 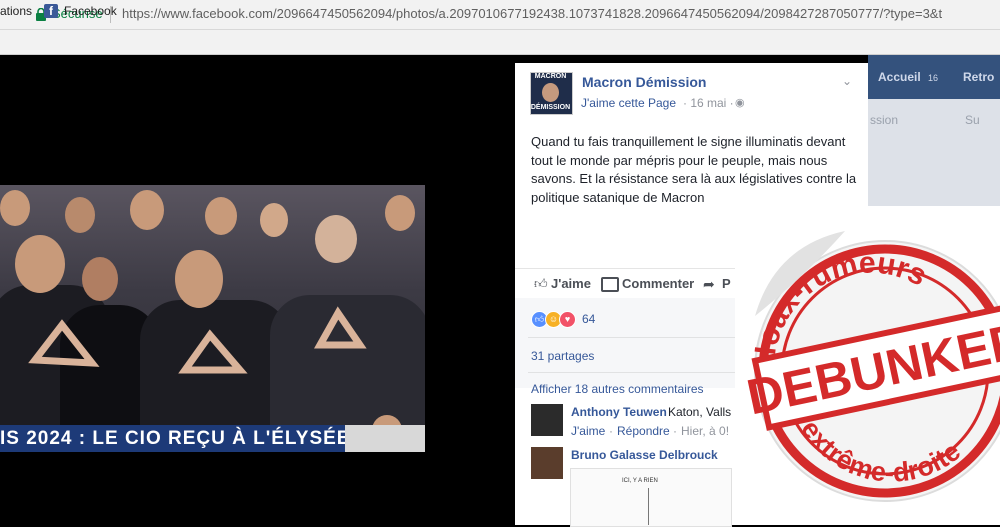 What do you see at coordinates (562, 356) in the screenshot?
I see `shares-count: 31 partages` at bounding box center [562, 356].